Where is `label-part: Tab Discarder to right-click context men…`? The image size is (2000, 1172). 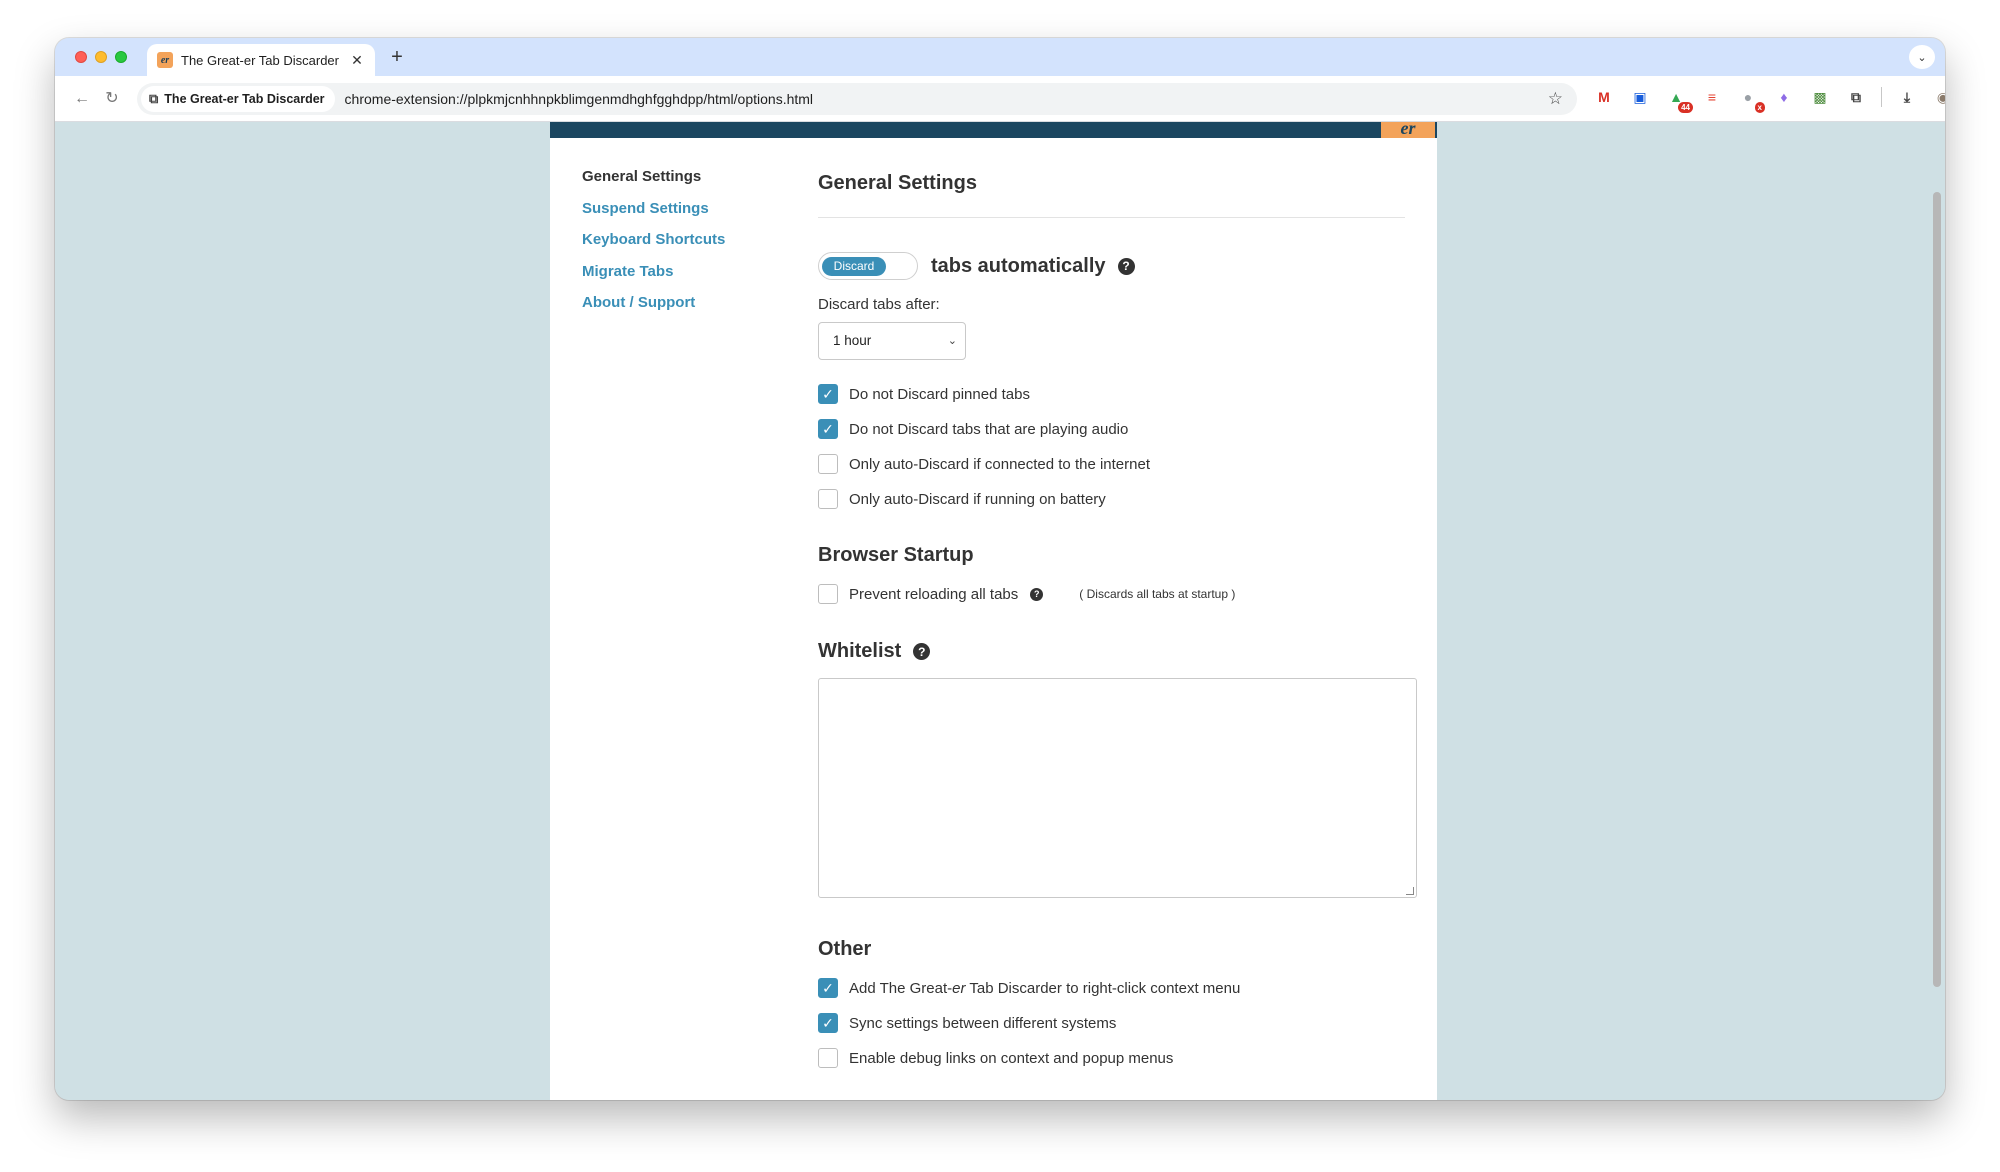
label-part: Tab Discarder to right-click context men… is located at coordinates (1103, 988).